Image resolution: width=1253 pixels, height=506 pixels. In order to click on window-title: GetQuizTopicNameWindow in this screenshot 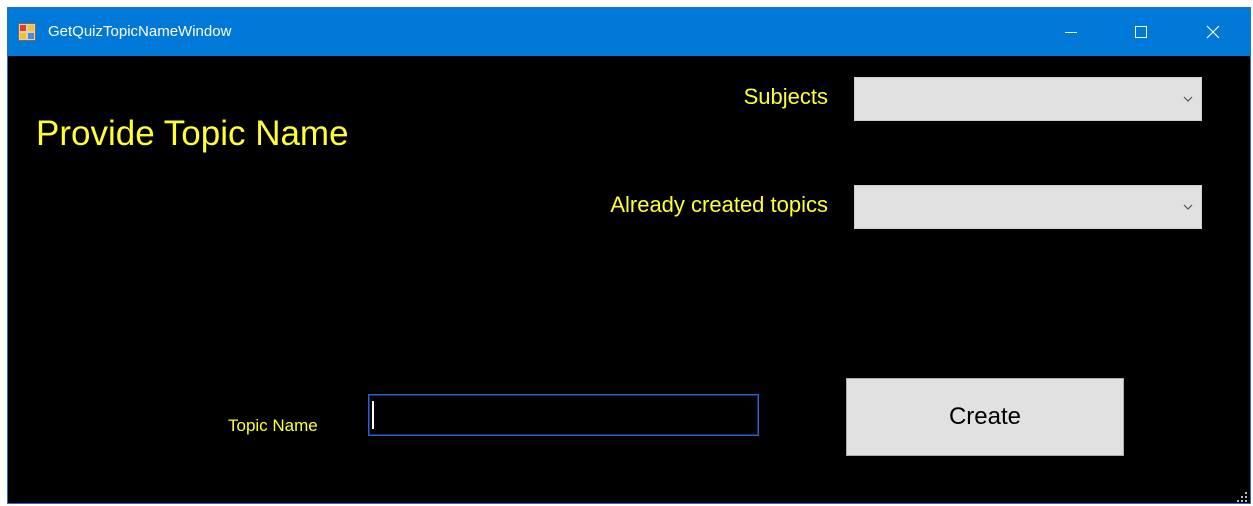, I will do `click(140, 31)`.